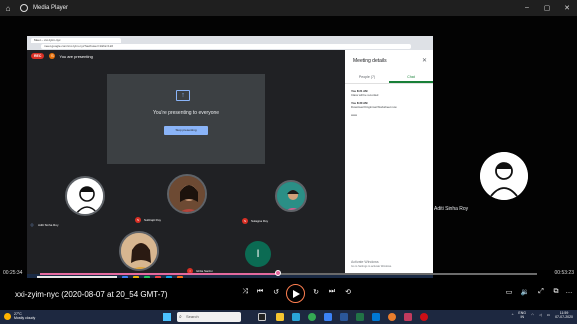 The height and width of the screenshot is (324, 577). I want to click on region-code: IN, so click(522, 317).